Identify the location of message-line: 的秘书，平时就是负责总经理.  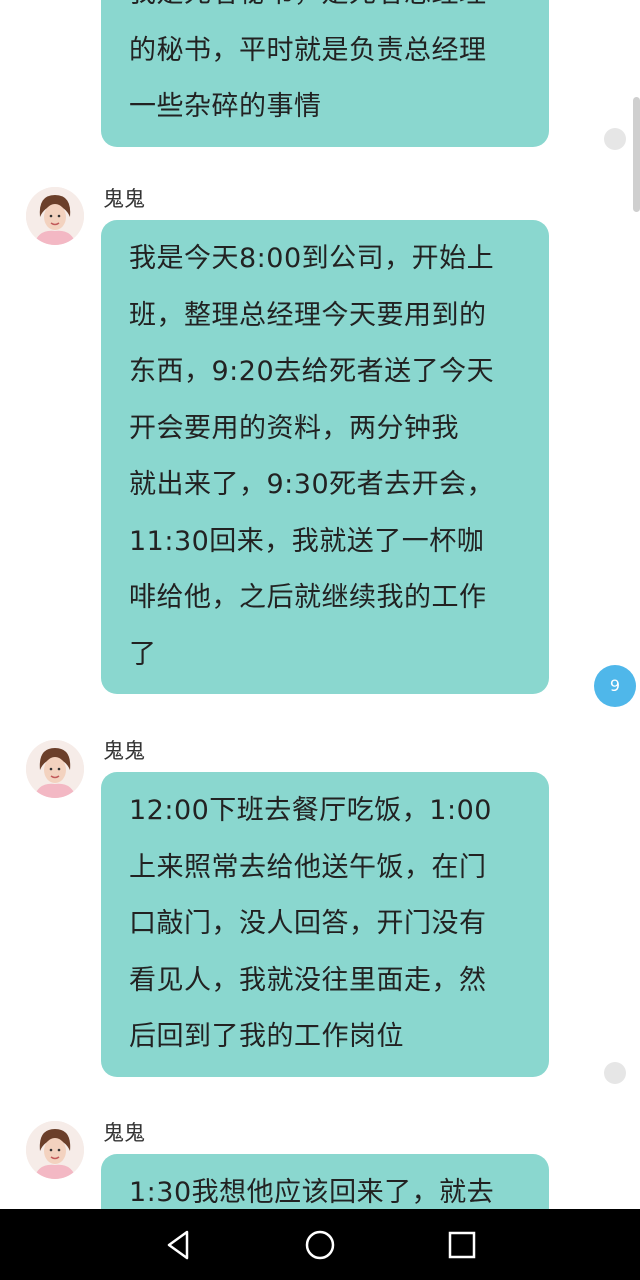
(308, 50).